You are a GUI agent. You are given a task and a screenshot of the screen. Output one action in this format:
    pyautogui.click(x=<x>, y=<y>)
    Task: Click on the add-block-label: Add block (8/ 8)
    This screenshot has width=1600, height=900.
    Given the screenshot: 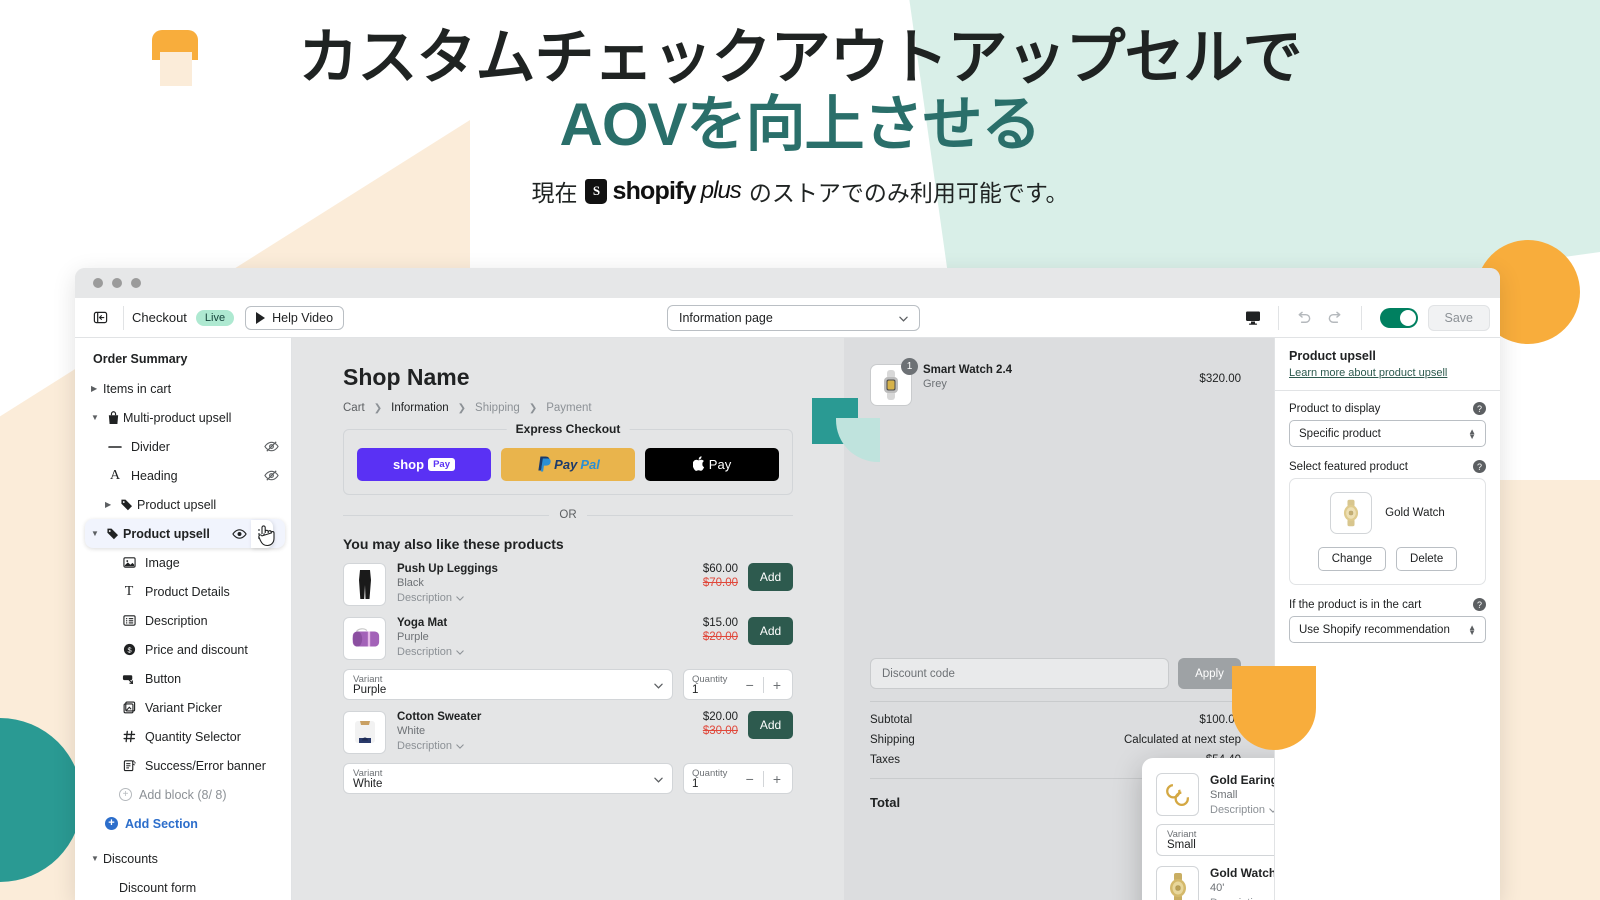 What is the action you would take?
    pyautogui.click(x=183, y=794)
    